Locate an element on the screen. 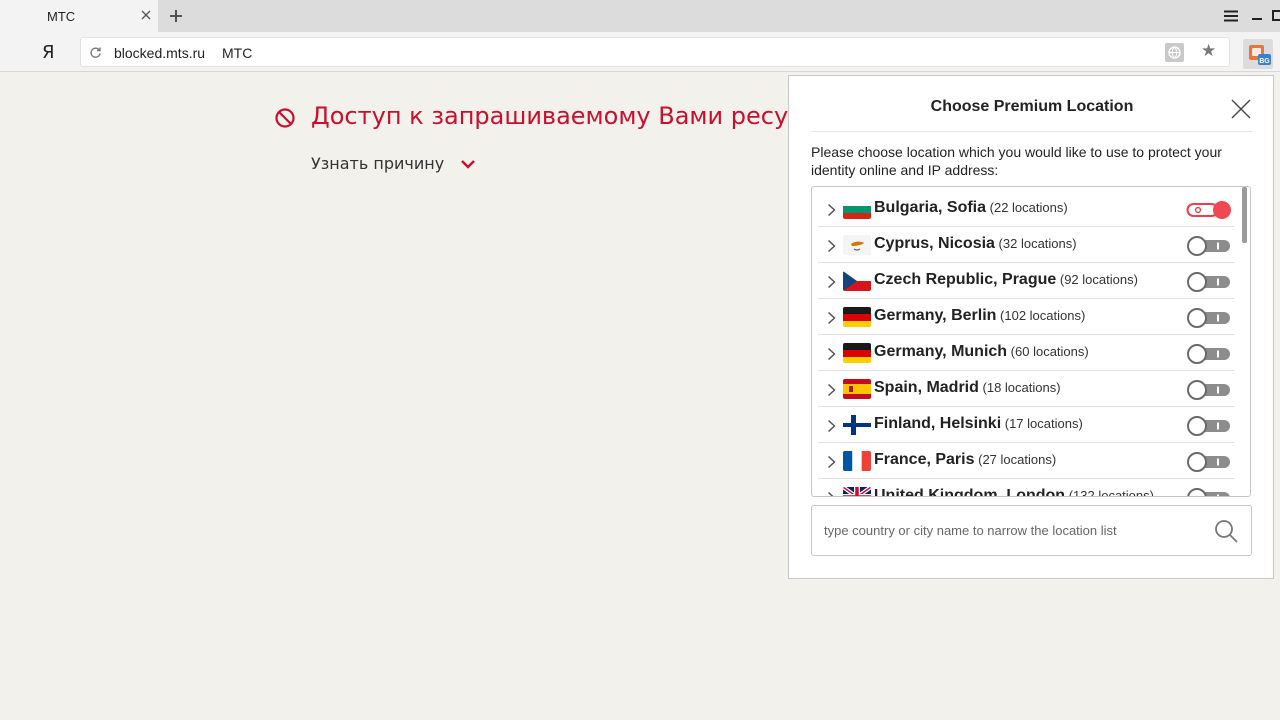 Image resolution: width=1280 pixels, height=720 pixels. tab-strip: МТС is located at coordinates (640, 16).